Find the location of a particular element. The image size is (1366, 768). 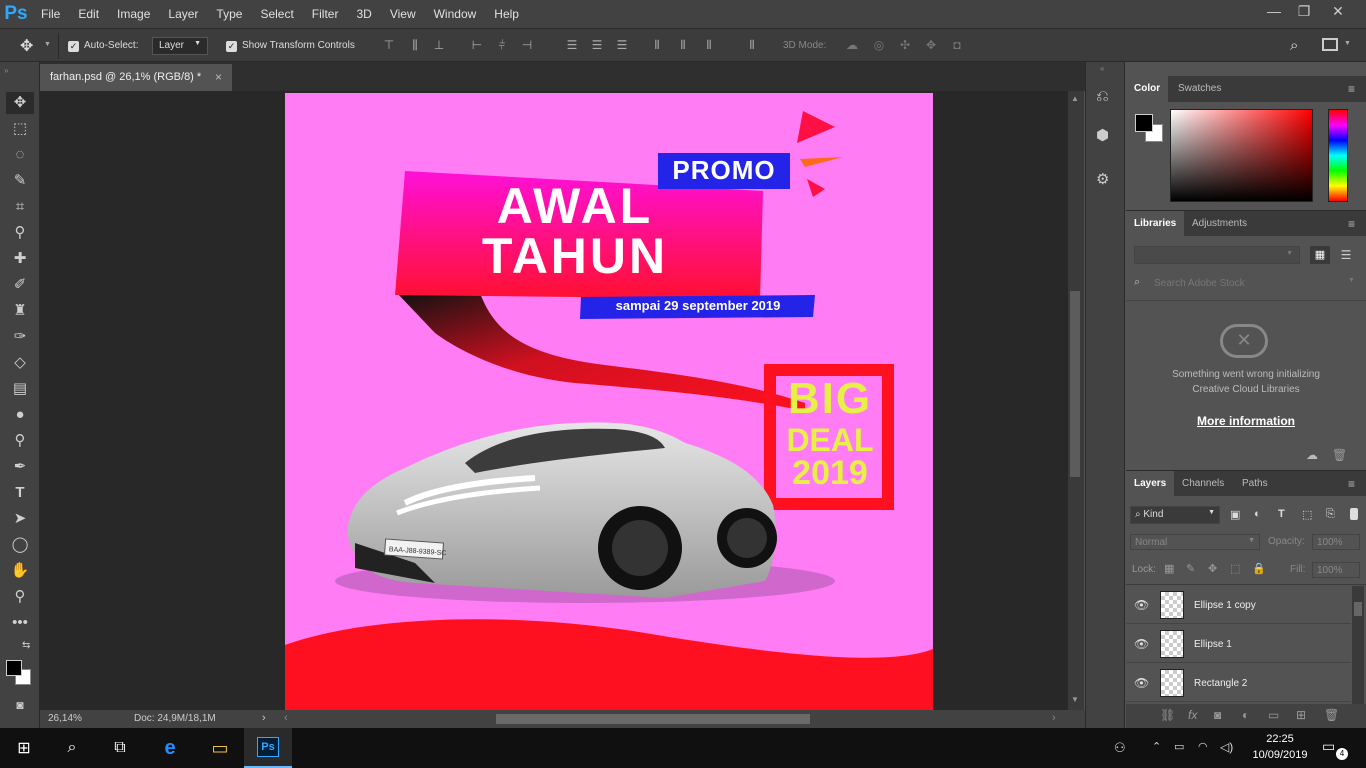

people-icon: ⚇ is located at coordinates (1120, 748).